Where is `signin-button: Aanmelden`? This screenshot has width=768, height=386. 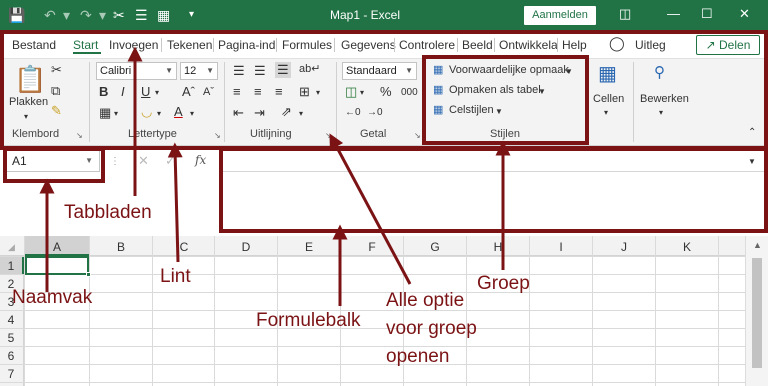 signin-button: Aanmelden is located at coordinates (560, 15).